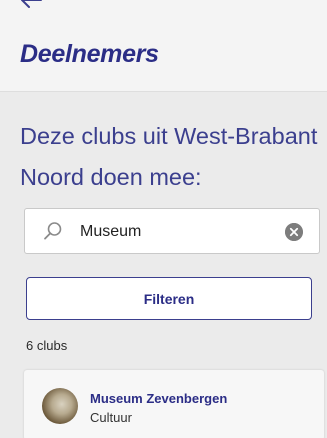  What do you see at coordinates (180, 232) in the screenshot?
I see `search-input` at bounding box center [180, 232].